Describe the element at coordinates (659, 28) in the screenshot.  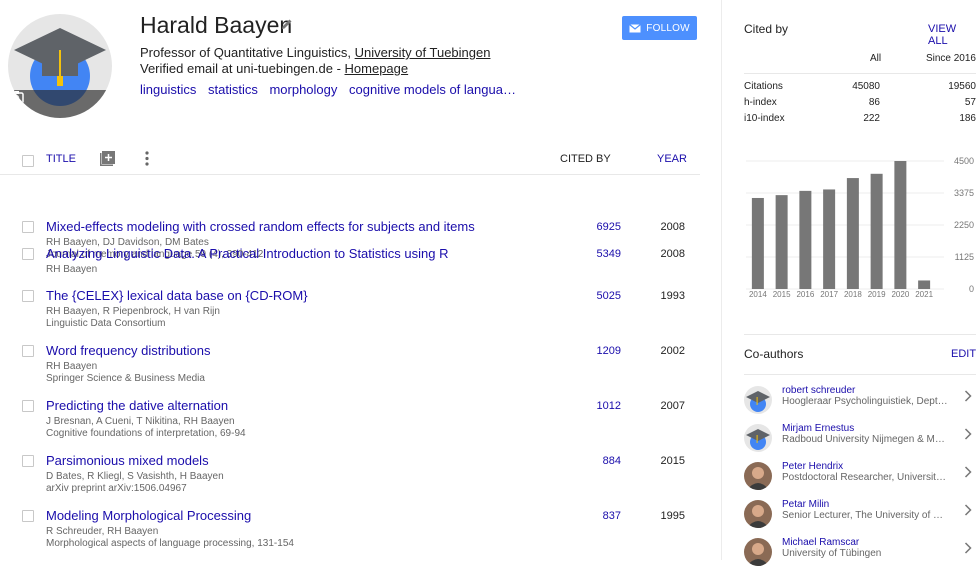
I see `follow-button: FOLLOW` at that location.